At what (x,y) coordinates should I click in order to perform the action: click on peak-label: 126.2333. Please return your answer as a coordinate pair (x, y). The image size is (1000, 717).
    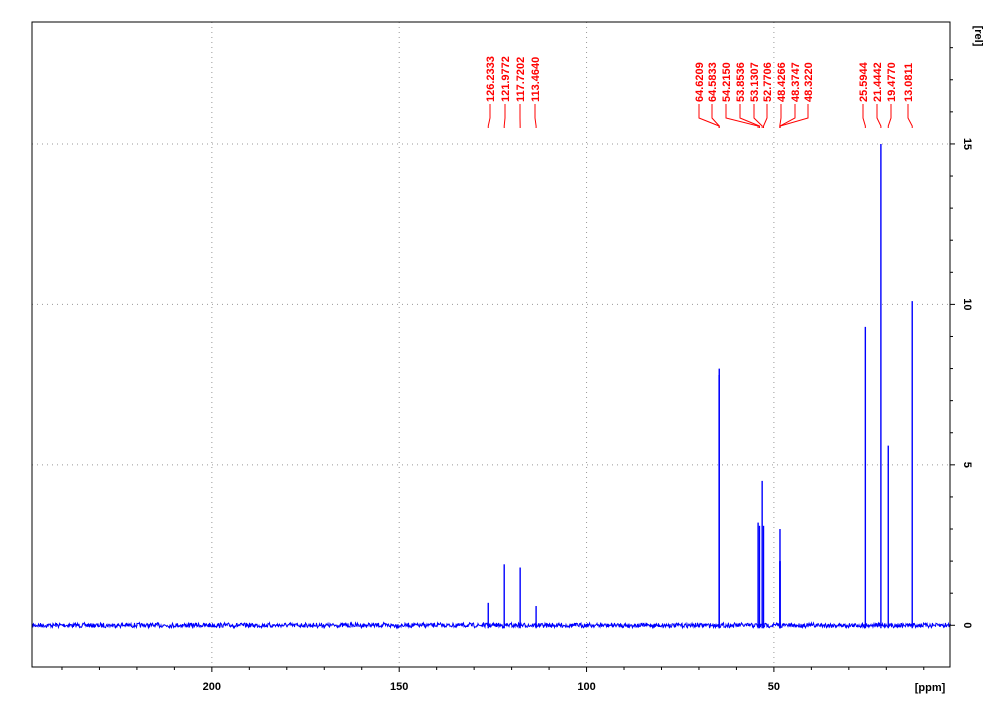
    Looking at the image, I should click on (491, 79).